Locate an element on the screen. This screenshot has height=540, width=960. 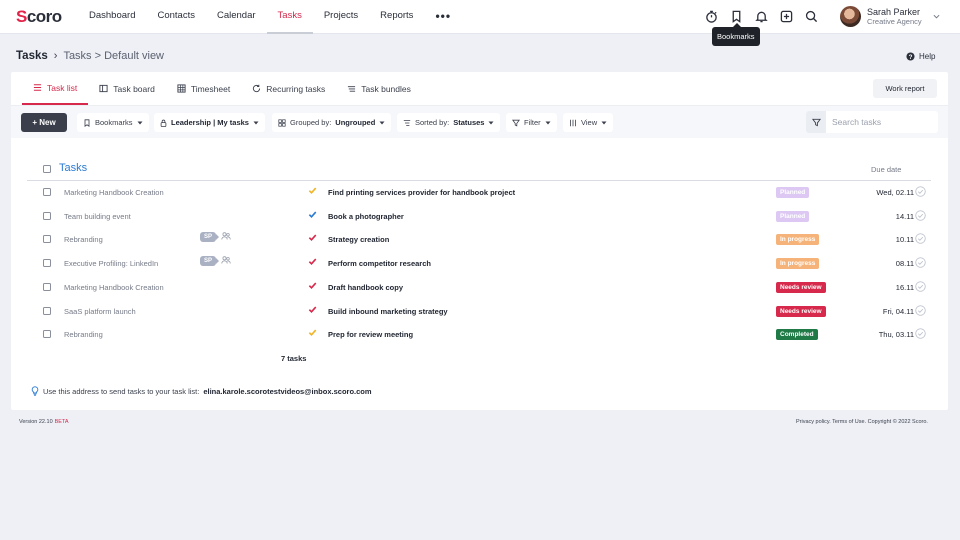
sort-by-value: Statuses is located at coordinates (469, 122).